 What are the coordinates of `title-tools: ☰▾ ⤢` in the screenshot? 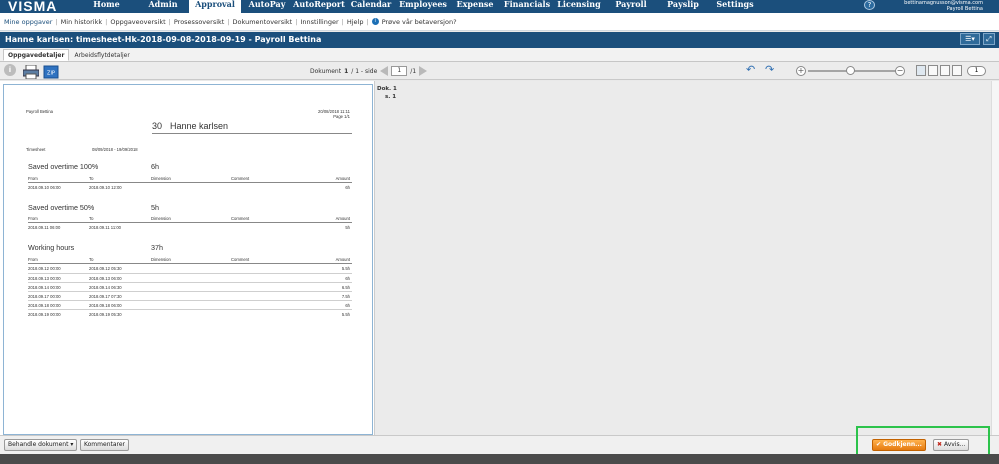 It's located at (977, 40).